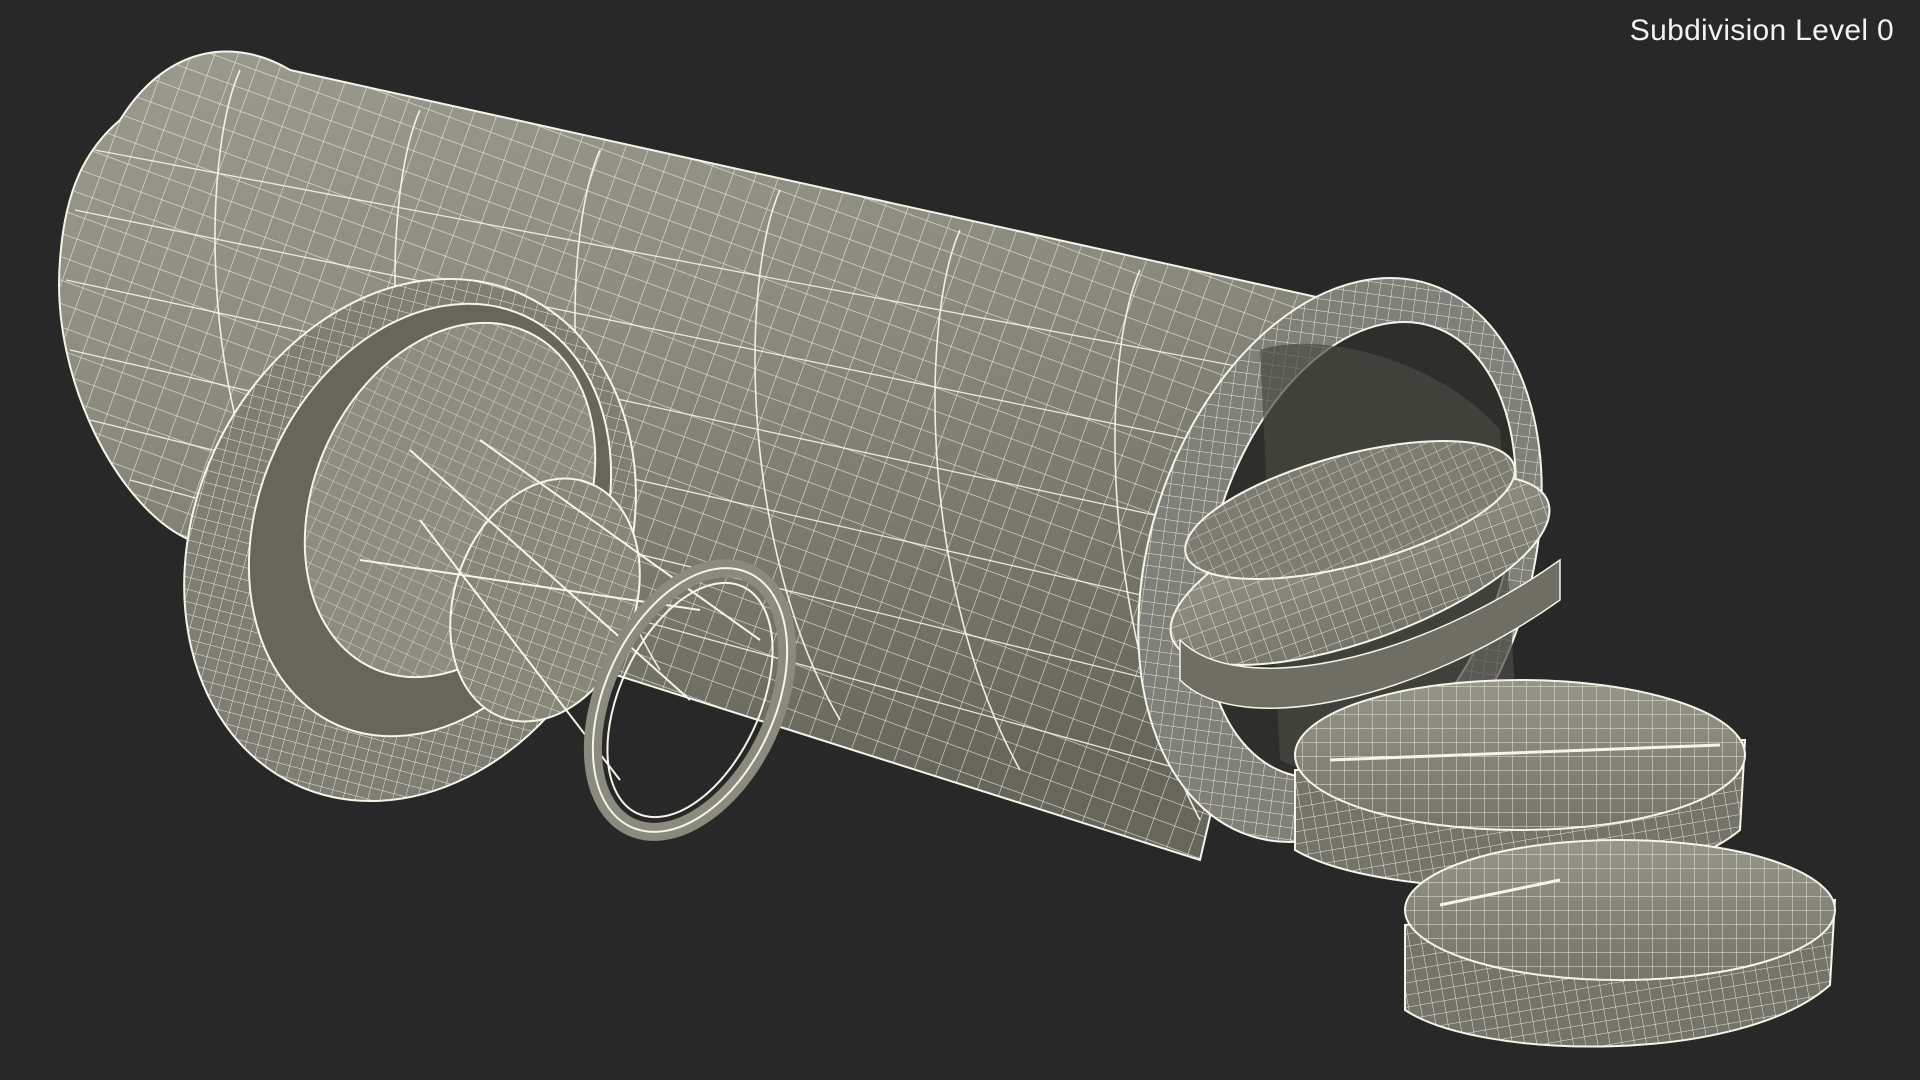 The height and width of the screenshot is (1080, 1920). What do you see at coordinates (1761, 30) in the screenshot?
I see `subdivision-level-label: Subdivision Level 0` at bounding box center [1761, 30].